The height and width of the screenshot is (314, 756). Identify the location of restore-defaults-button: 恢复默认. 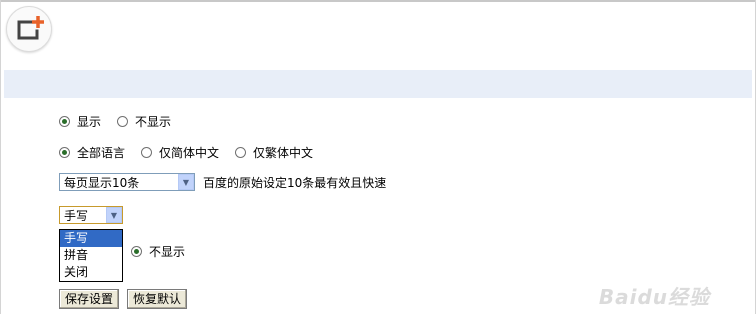
(157, 299).